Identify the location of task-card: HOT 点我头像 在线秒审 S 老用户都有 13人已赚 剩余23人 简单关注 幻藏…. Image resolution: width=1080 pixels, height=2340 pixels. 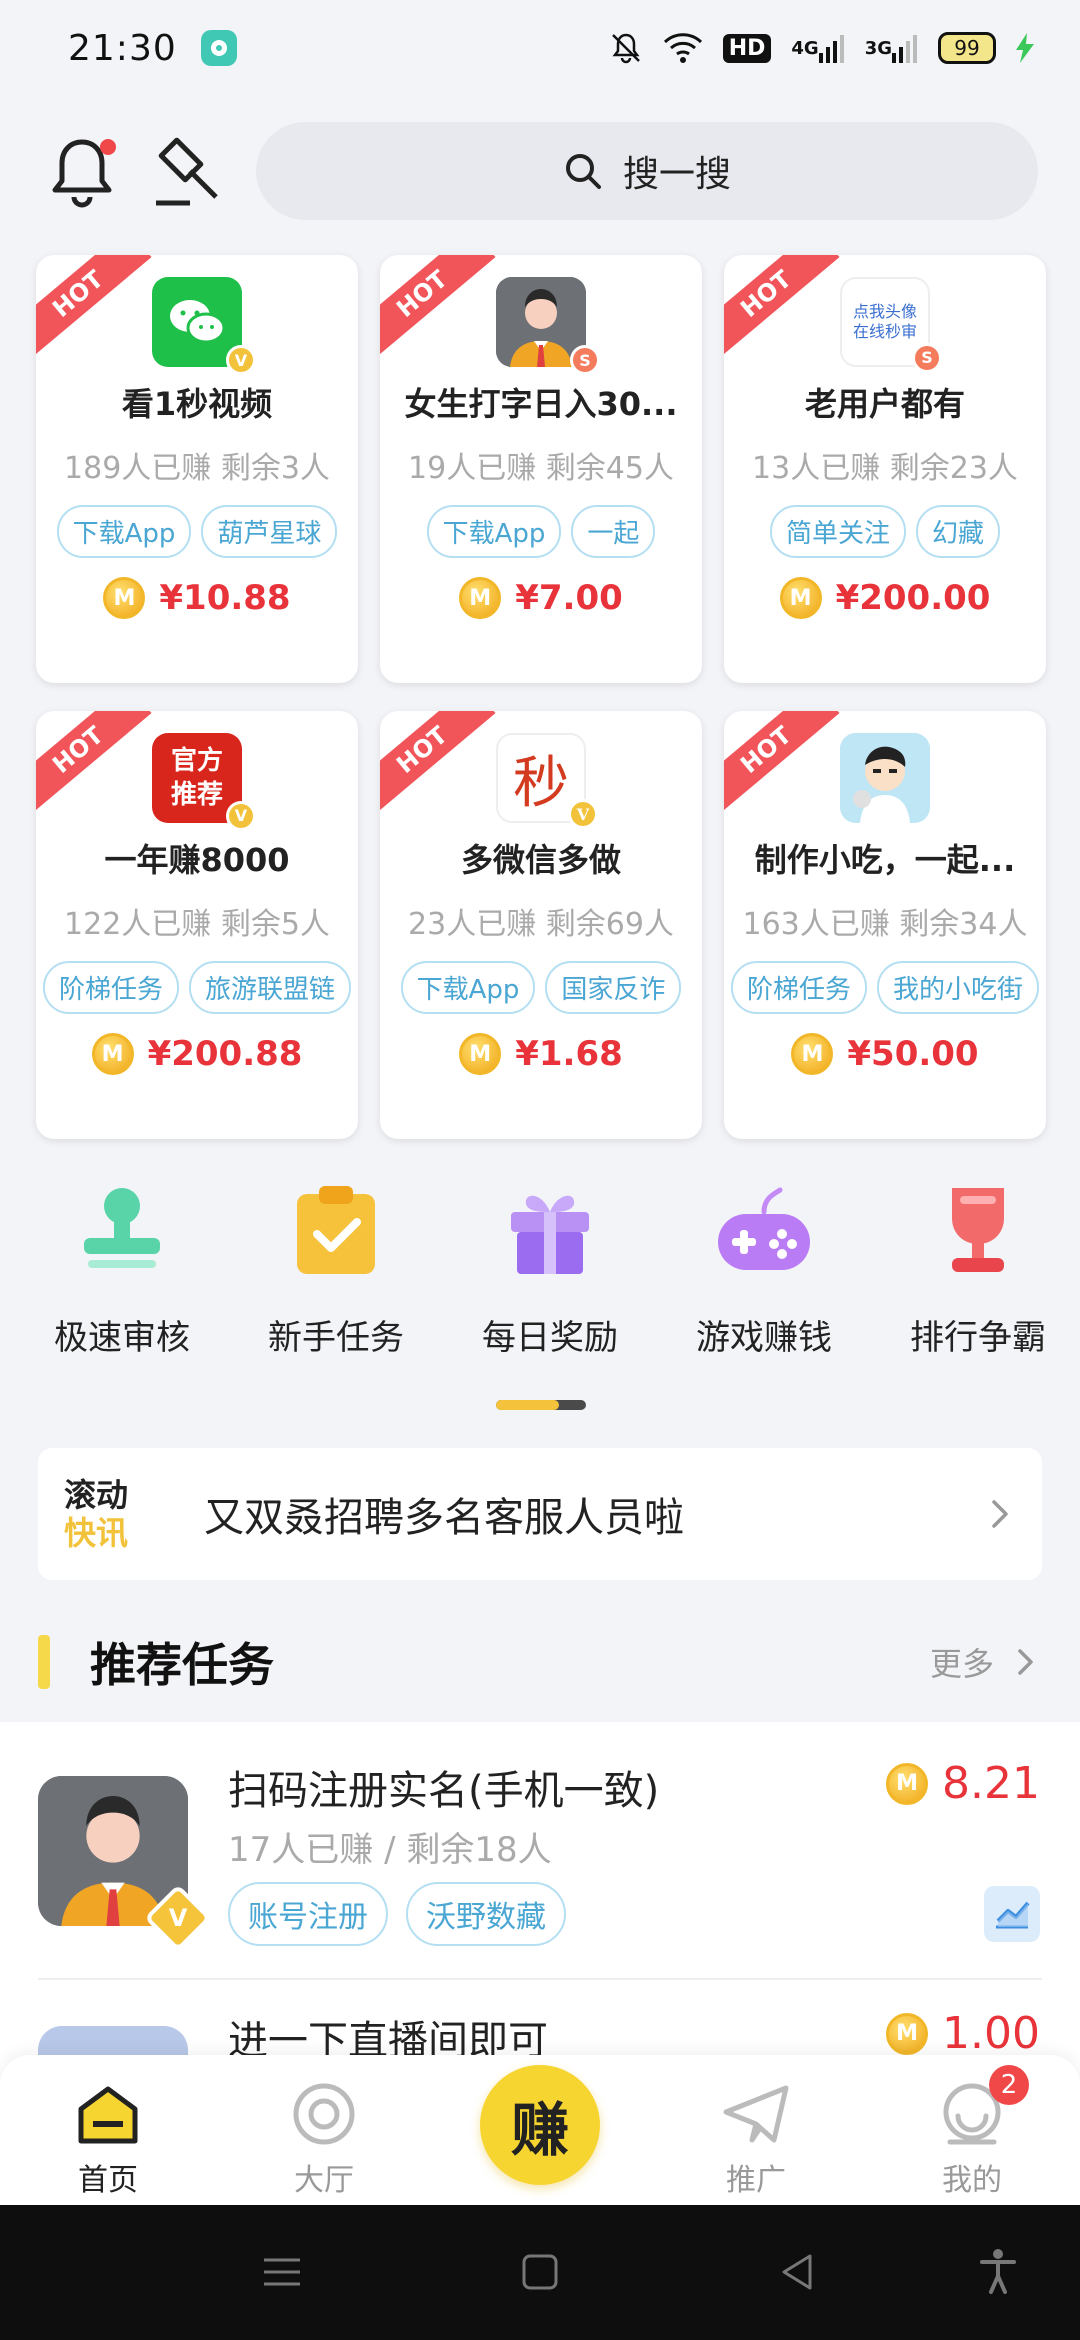
(885, 469).